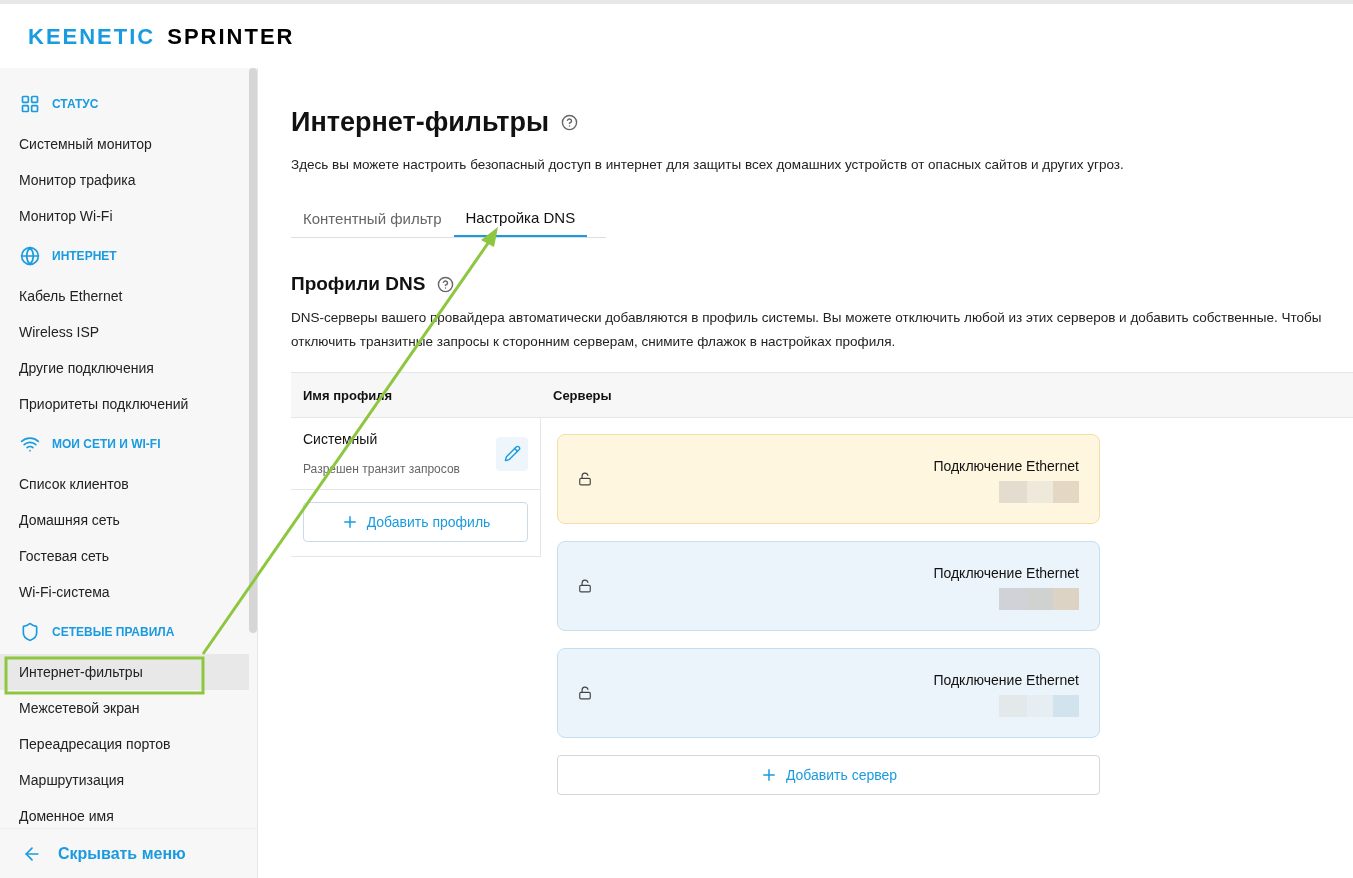  What do you see at coordinates (30, 444) in the screenshot?
I see `wifi-icon` at bounding box center [30, 444].